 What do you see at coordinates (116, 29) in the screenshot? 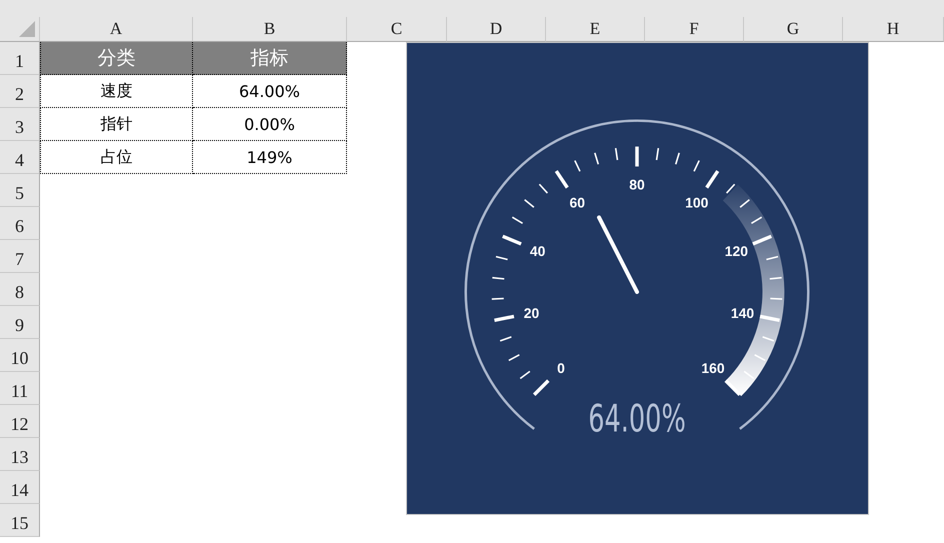
I see `column-header: A` at bounding box center [116, 29].